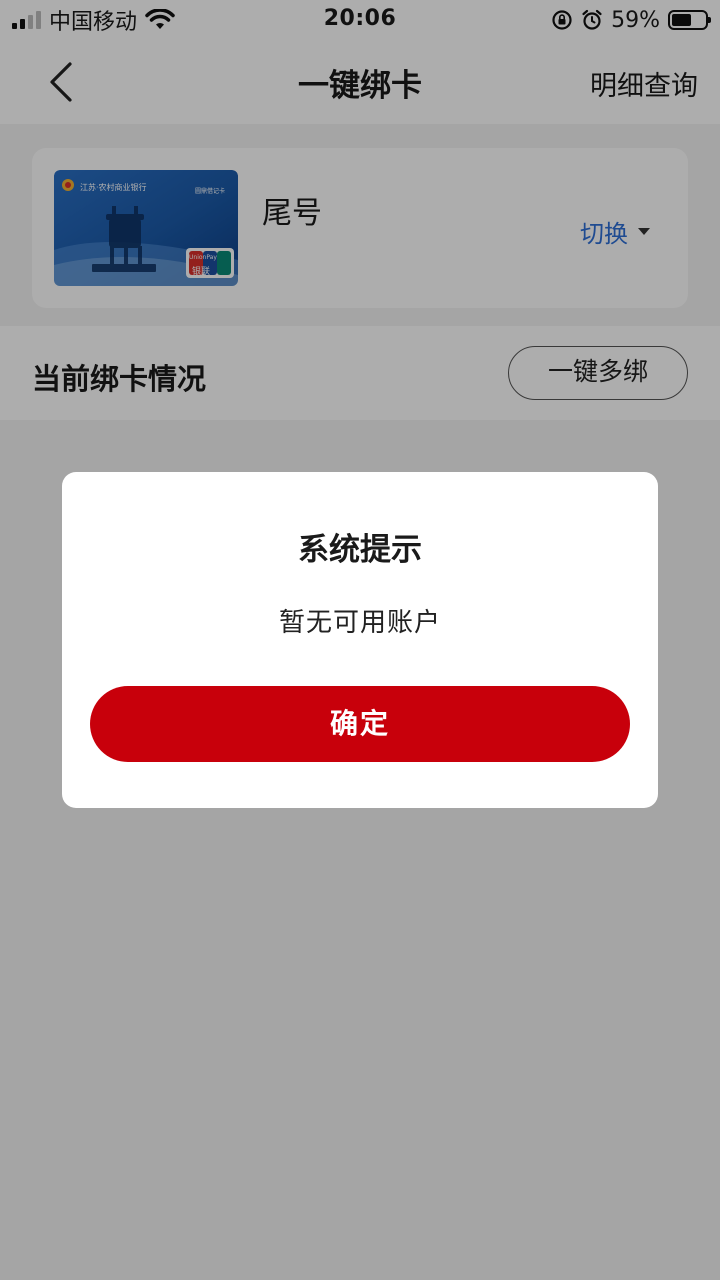  I want to click on confirm-button: 确定, so click(360, 724).